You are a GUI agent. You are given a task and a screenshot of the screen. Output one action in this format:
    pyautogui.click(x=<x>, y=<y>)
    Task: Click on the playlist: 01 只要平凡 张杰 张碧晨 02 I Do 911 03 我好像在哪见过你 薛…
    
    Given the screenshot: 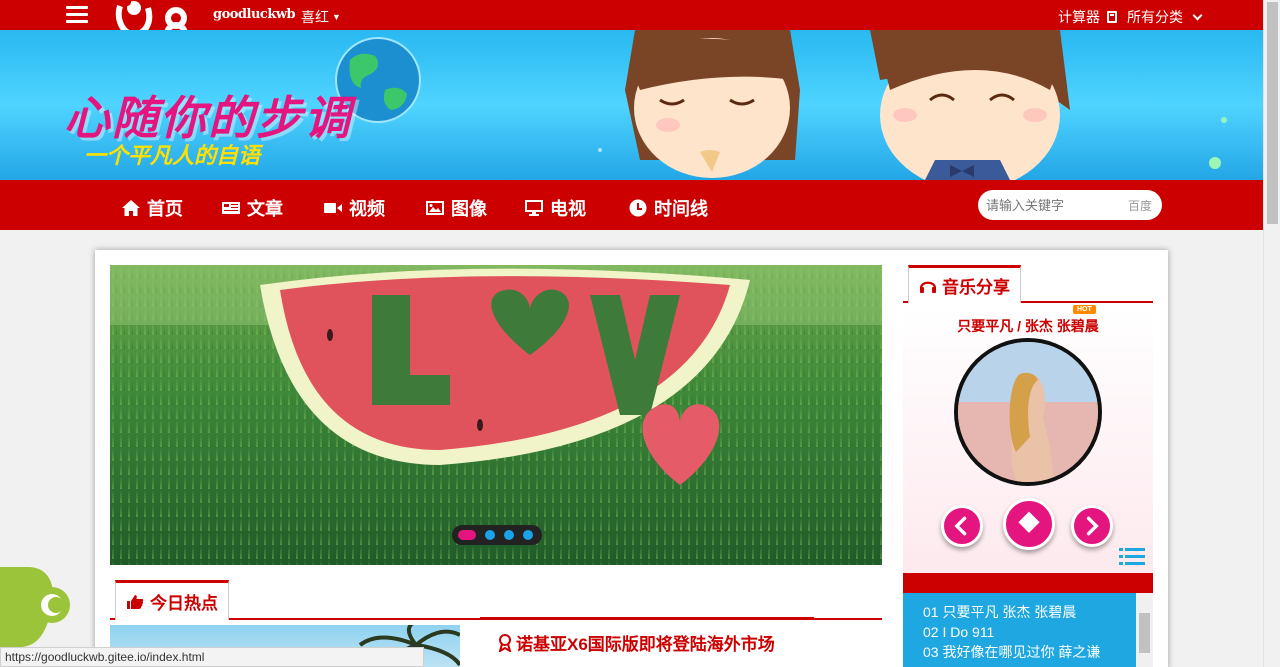 What is the action you would take?
    pyautogui.click(x=1019, y=630)
    